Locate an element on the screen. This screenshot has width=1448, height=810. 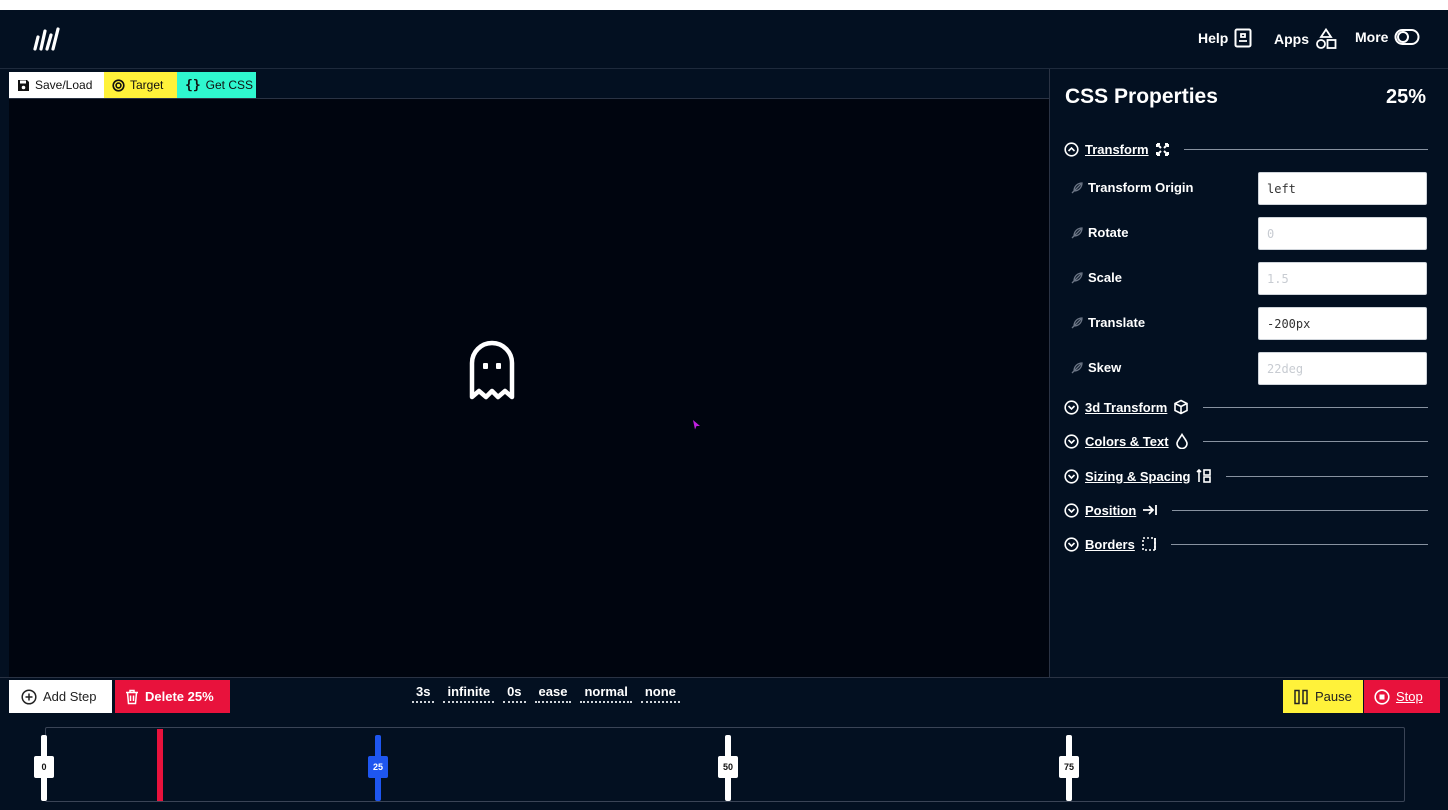
arrow-right-to-line-icon is located at coordinates (1150, 510).